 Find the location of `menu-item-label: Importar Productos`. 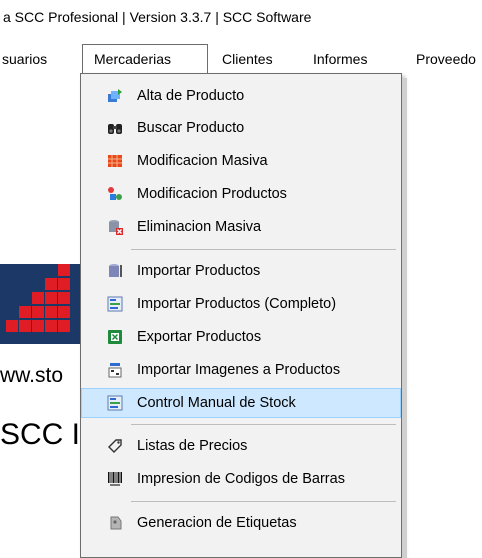

menu-item-label: Importar Productos is located at coordinates (199, 271).